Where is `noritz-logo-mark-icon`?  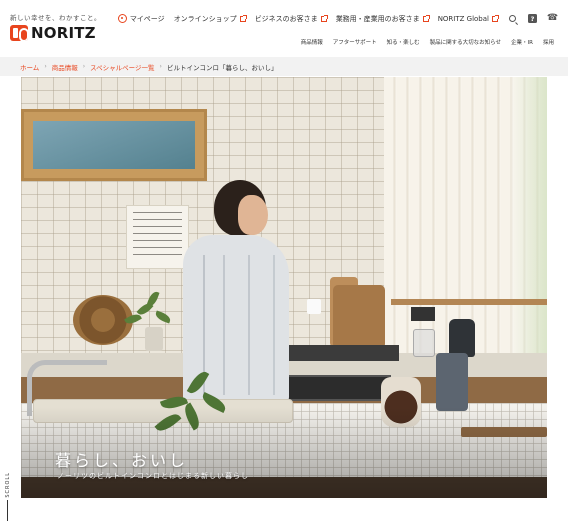
noritz-logo-mark-icon is located at coordinates (19, 32).